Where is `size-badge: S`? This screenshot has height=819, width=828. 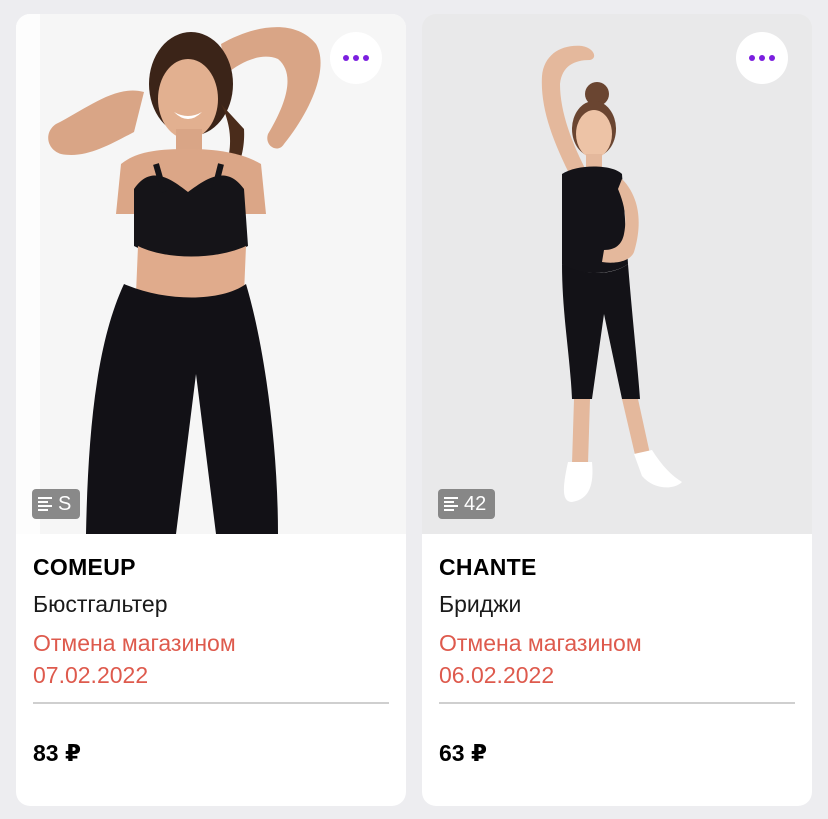 size-badge: S is located at coordinates (56, 504).